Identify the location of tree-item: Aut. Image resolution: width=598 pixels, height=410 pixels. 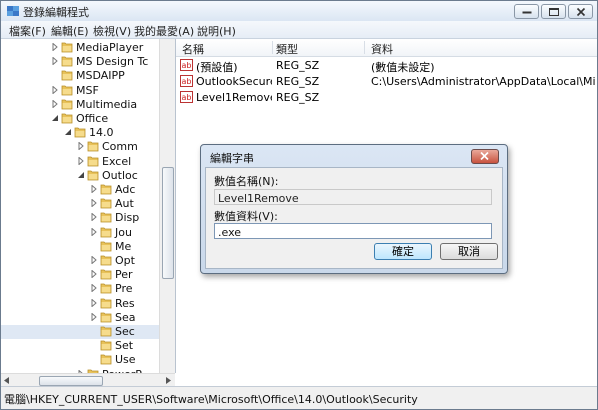
(80, 204).